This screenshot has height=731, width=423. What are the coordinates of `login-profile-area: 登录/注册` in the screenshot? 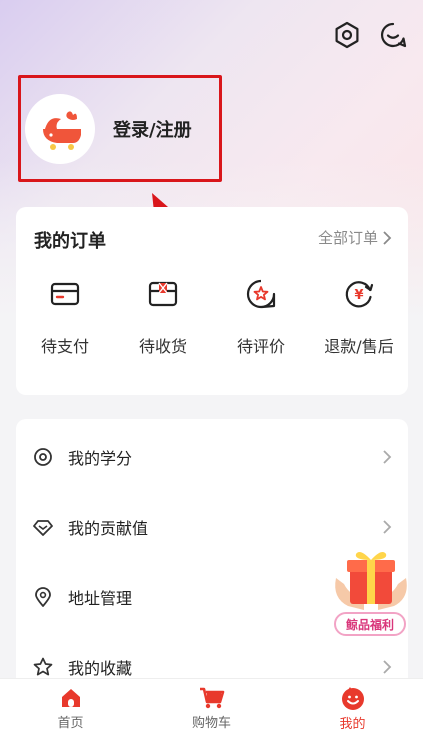 It's located at (120, 128).